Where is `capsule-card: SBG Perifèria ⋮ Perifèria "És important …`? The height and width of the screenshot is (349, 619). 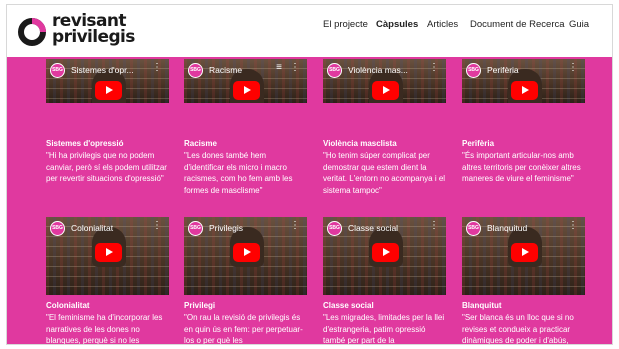 capsule-card: SBG Perifèria ⋮ Perifèria "És important … is located at coordinates (523, 122).